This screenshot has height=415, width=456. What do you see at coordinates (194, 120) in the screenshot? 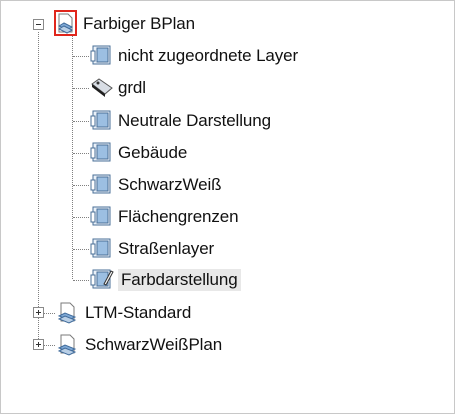
I see `tree-node-label: Neutrale Darstellung` at bounding box center [194, 120].